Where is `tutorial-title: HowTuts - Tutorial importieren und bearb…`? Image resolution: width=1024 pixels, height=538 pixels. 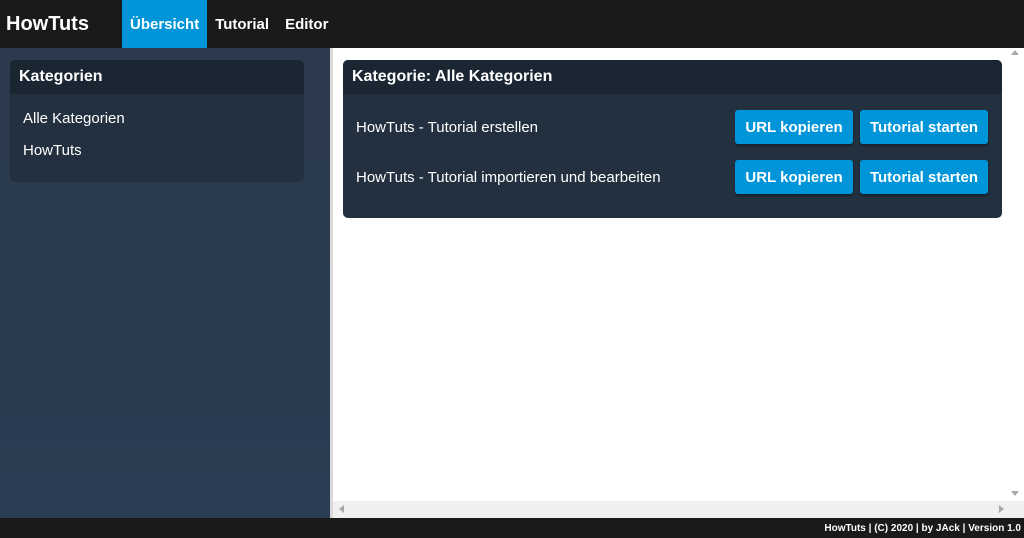 tutorial-title: HowTuts - Tutorial importieren und bearb… is located at coordinates (508, 177).